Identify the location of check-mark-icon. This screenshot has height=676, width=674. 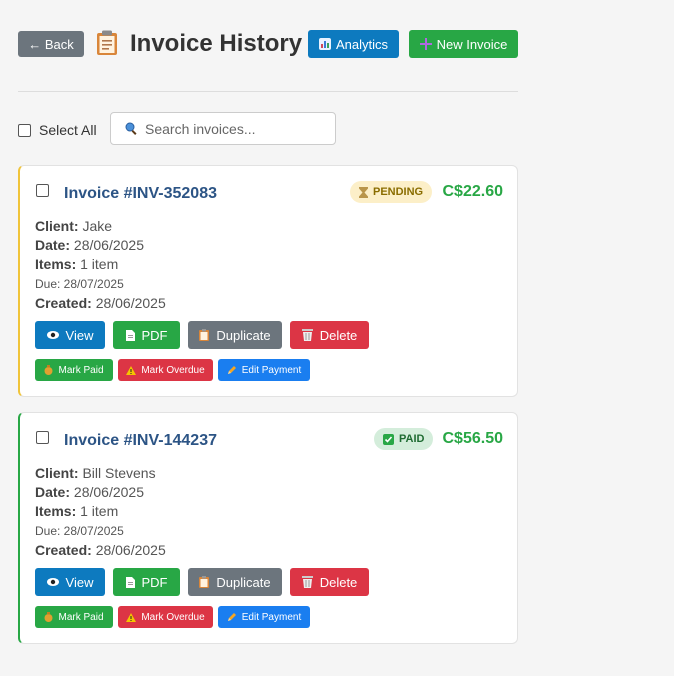
(388, 439).